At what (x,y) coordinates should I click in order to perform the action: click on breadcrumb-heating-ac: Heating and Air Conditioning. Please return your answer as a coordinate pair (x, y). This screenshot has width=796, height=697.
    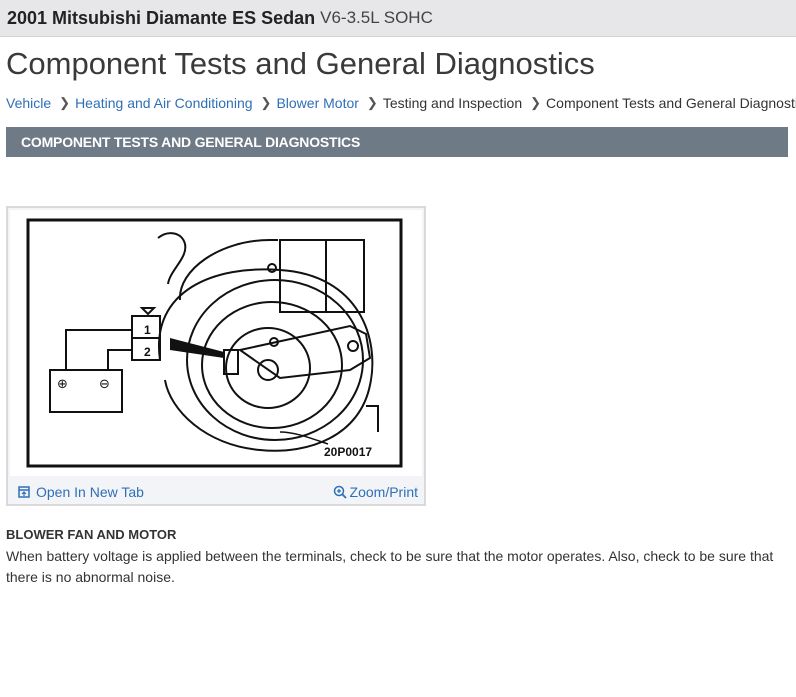
    Looking at the image, I should click on (163, 103).